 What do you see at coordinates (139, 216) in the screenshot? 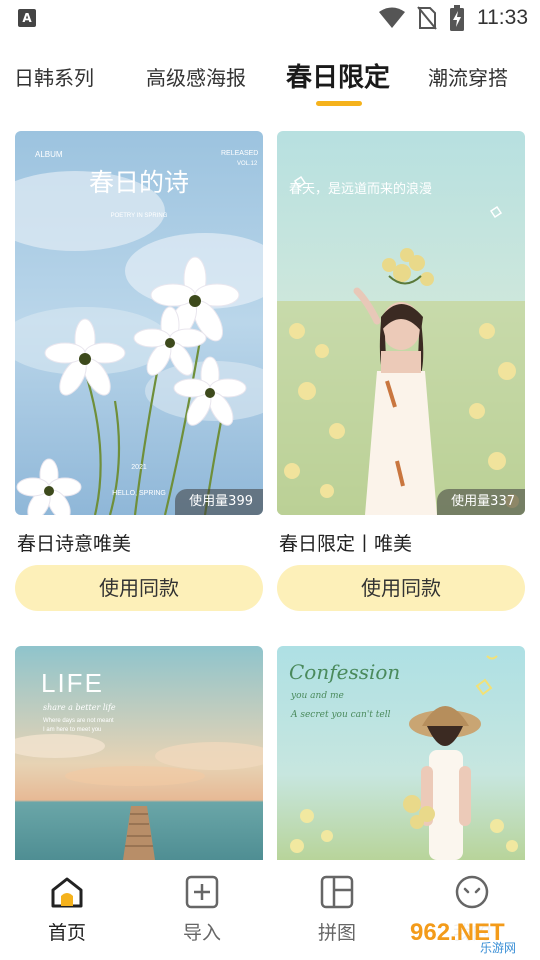
I see `poster-subline: POETRY IN SPRING` at bounding box center [139, 216].